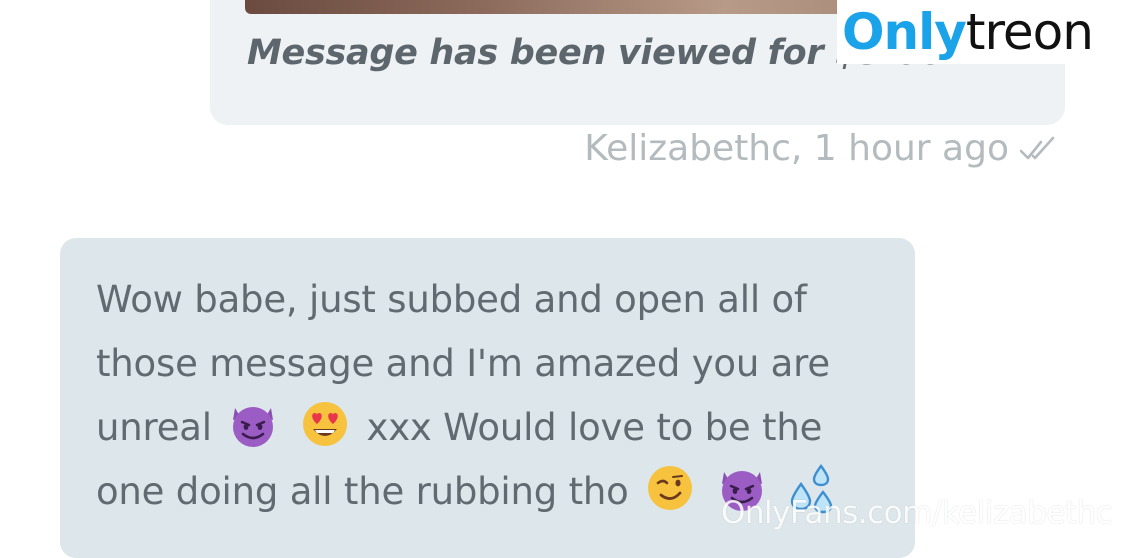  What do you see at coordinates (324, 424) in the screenshot?
I see `heart-eyes-emoji` at bounding box center [324, 424].